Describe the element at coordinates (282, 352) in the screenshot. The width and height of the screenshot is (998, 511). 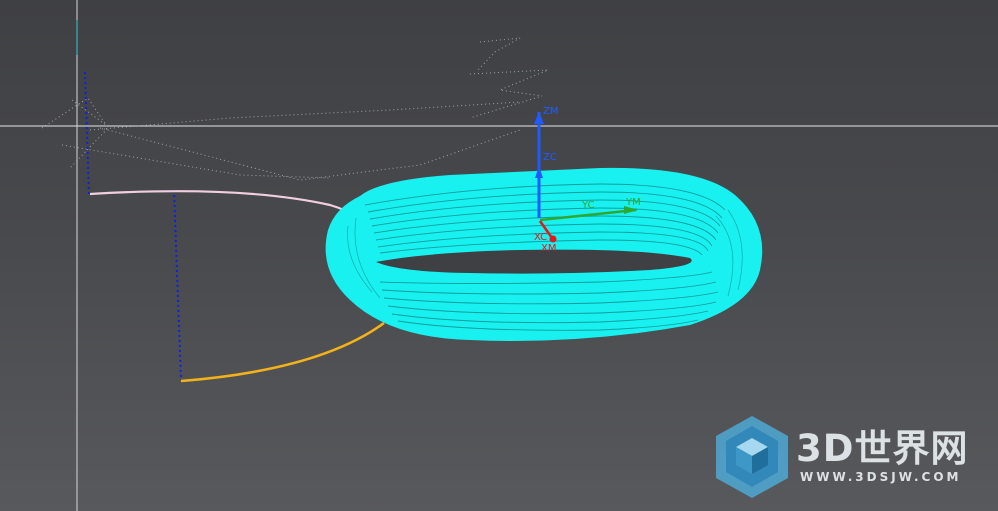
I see `guide-curve-bottom` at that location.